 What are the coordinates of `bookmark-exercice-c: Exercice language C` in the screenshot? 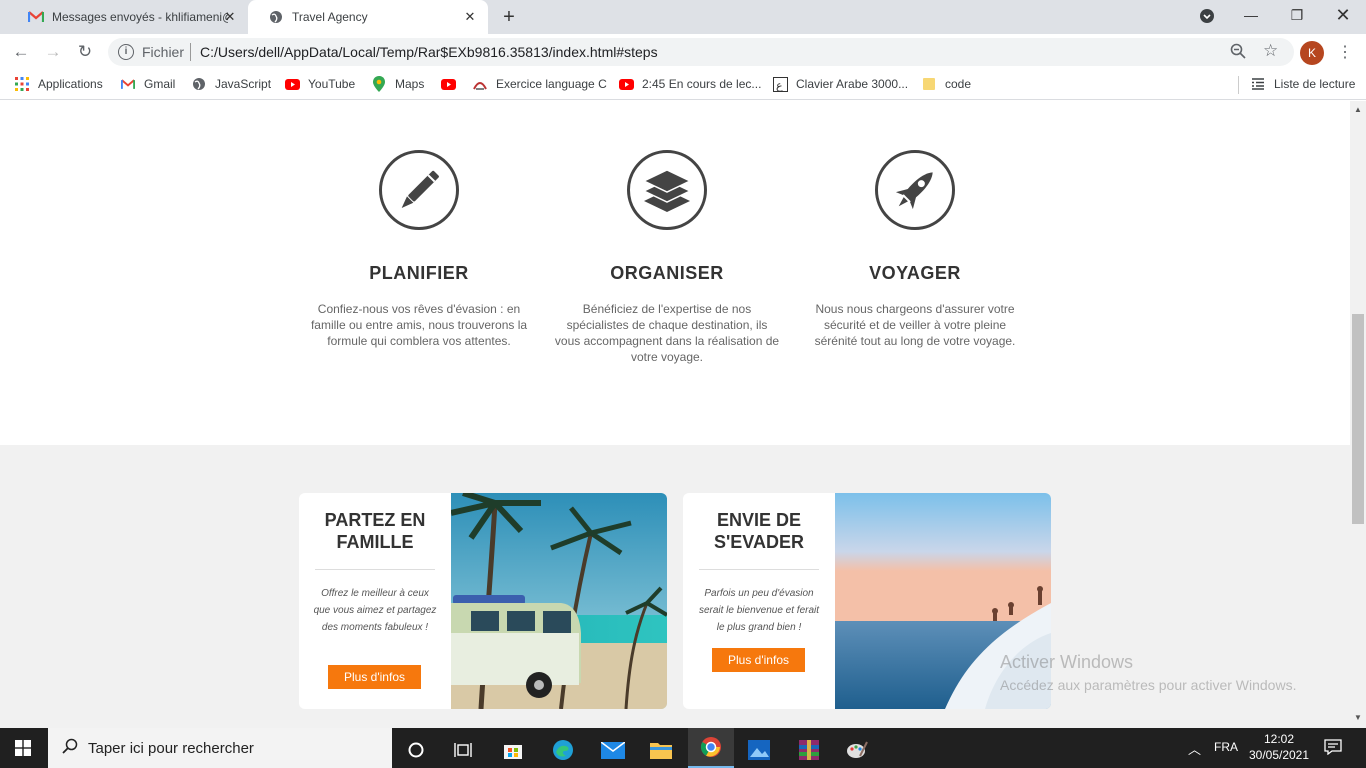 It's located at (539, 84).